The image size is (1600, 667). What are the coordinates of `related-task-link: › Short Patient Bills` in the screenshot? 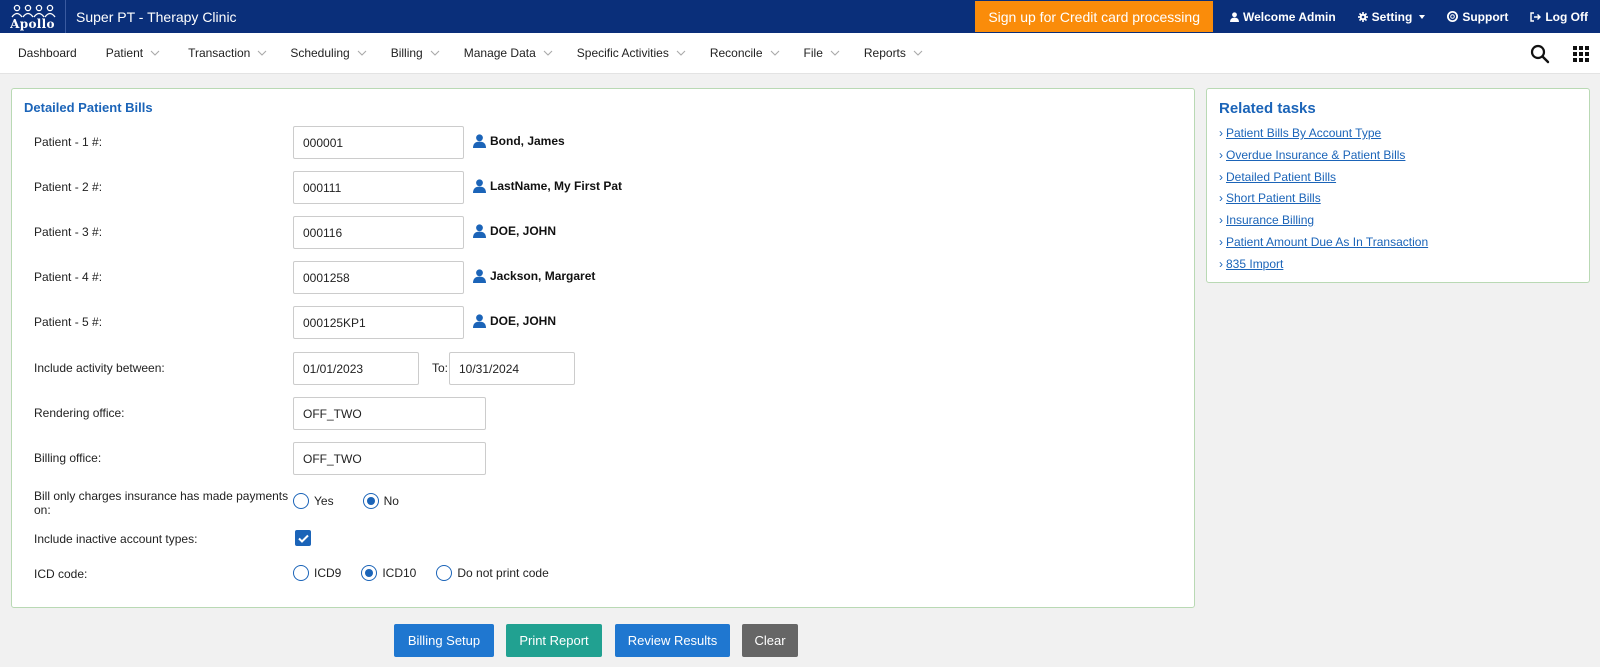 It's located at (1270, 198).